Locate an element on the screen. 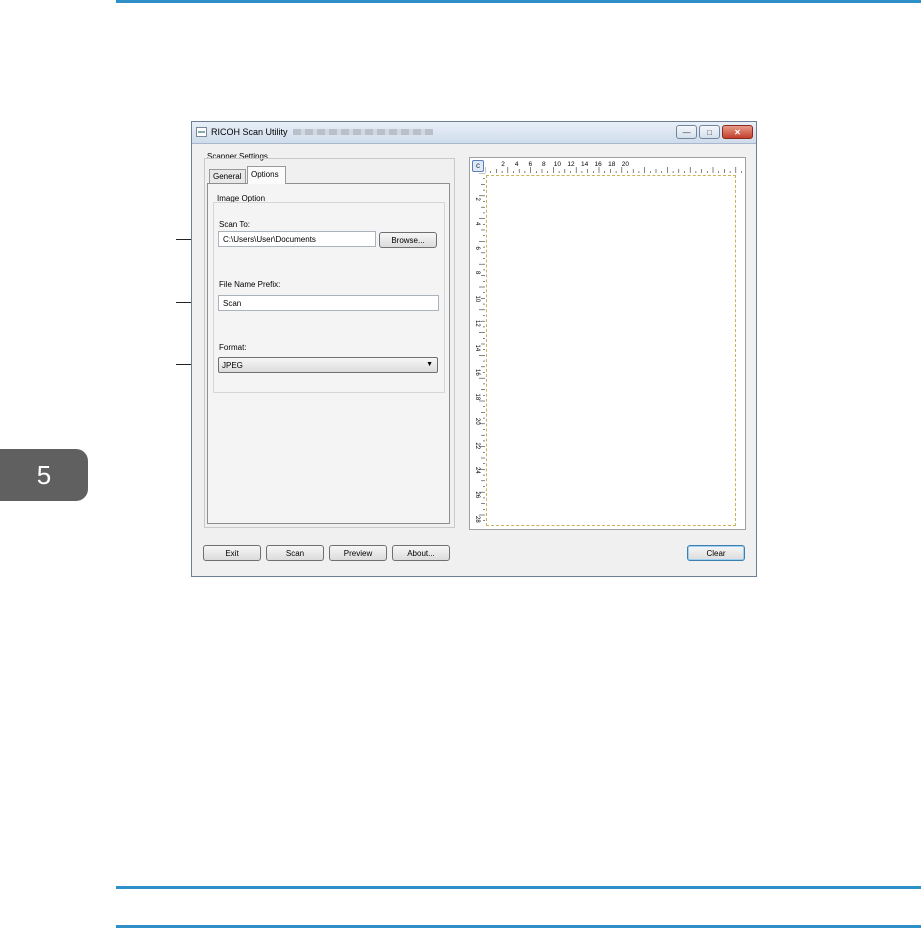  ruler-unit-corner-icon: c is located at coordinates (478, 166).